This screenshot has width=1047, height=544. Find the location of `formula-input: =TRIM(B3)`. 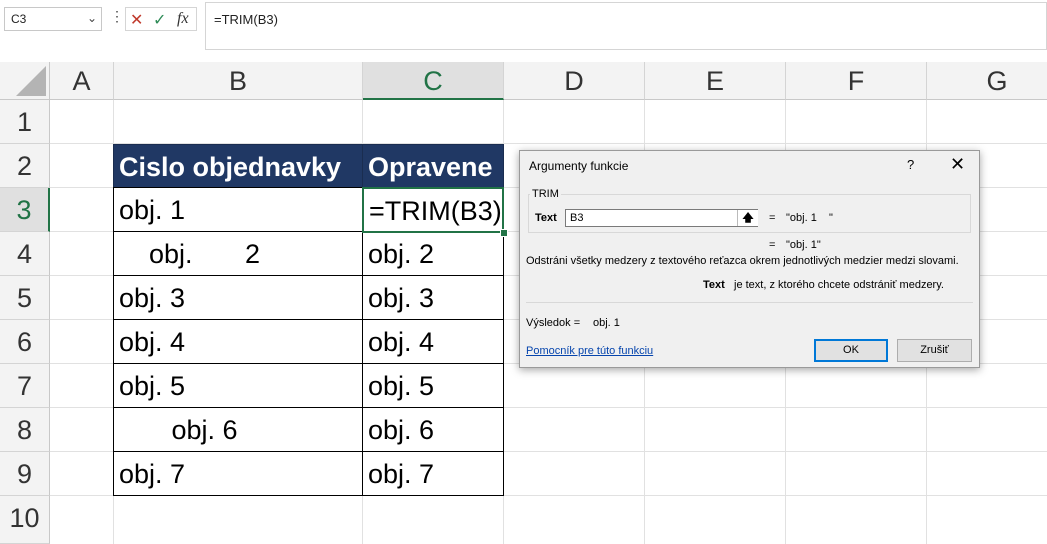

formula-input: =TRIM(B3) is located at coordinates (626, 26).